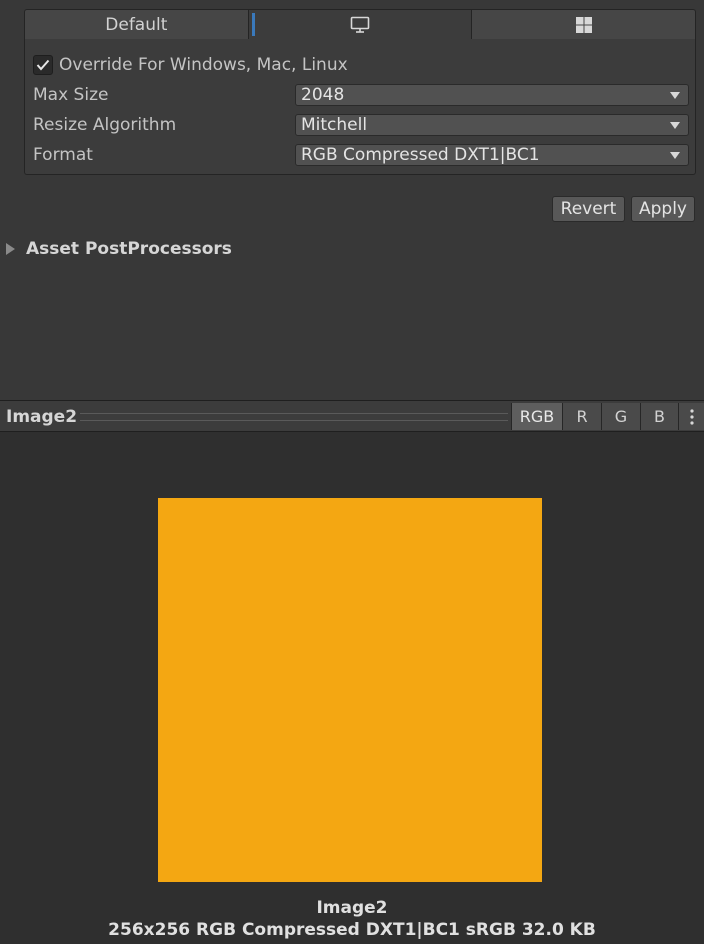 The image size is (704, 944). I want to click on format-value: RGB Compressed DXT1|BC1, so click(420, 155).